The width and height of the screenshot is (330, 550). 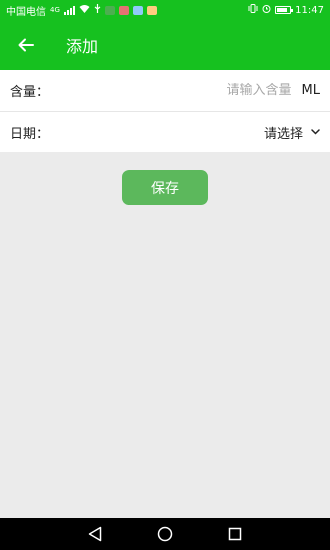 What do you see at coordinates (97, 10) in the screenshot?
I see `usb-icon` at bounding box center [97, 10].